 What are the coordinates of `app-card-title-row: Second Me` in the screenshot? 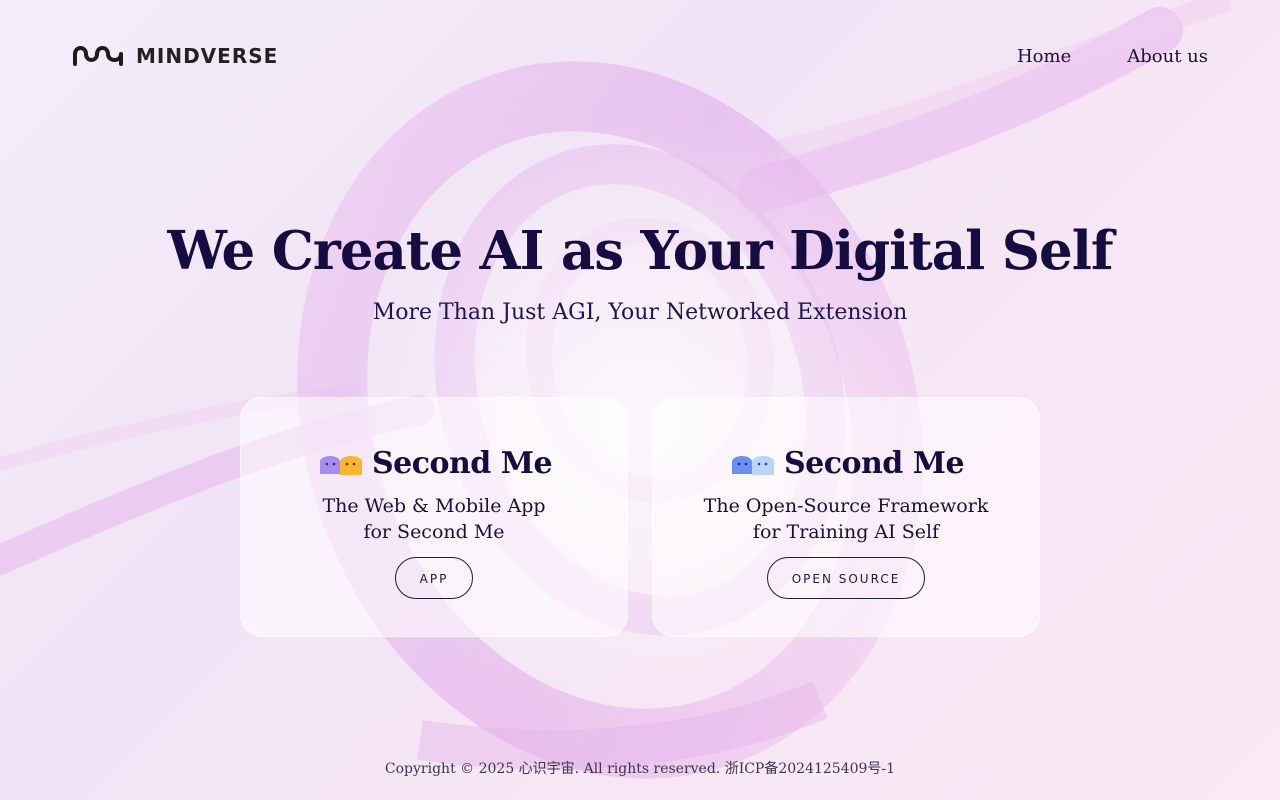 It's located at (434, 463).